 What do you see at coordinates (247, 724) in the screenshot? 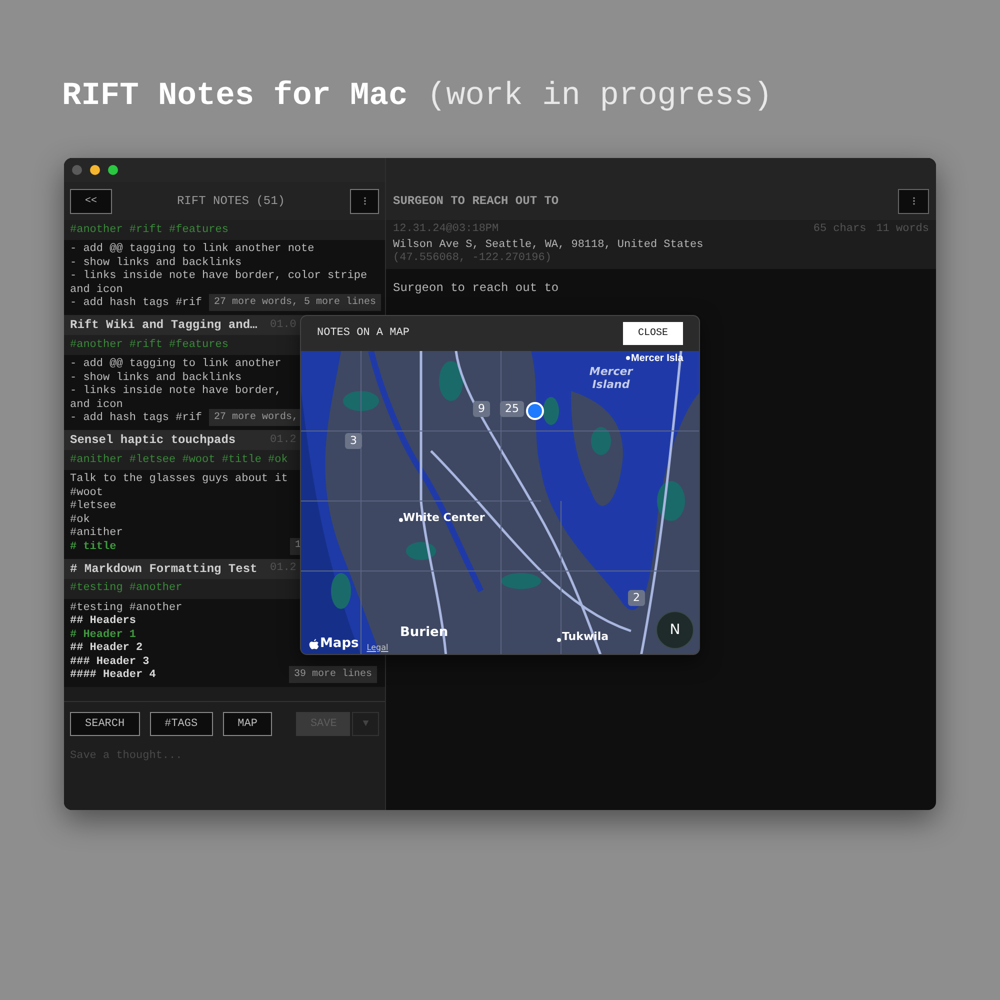
I see `toolbar-button: MAP` at bounding box center [247, 724].